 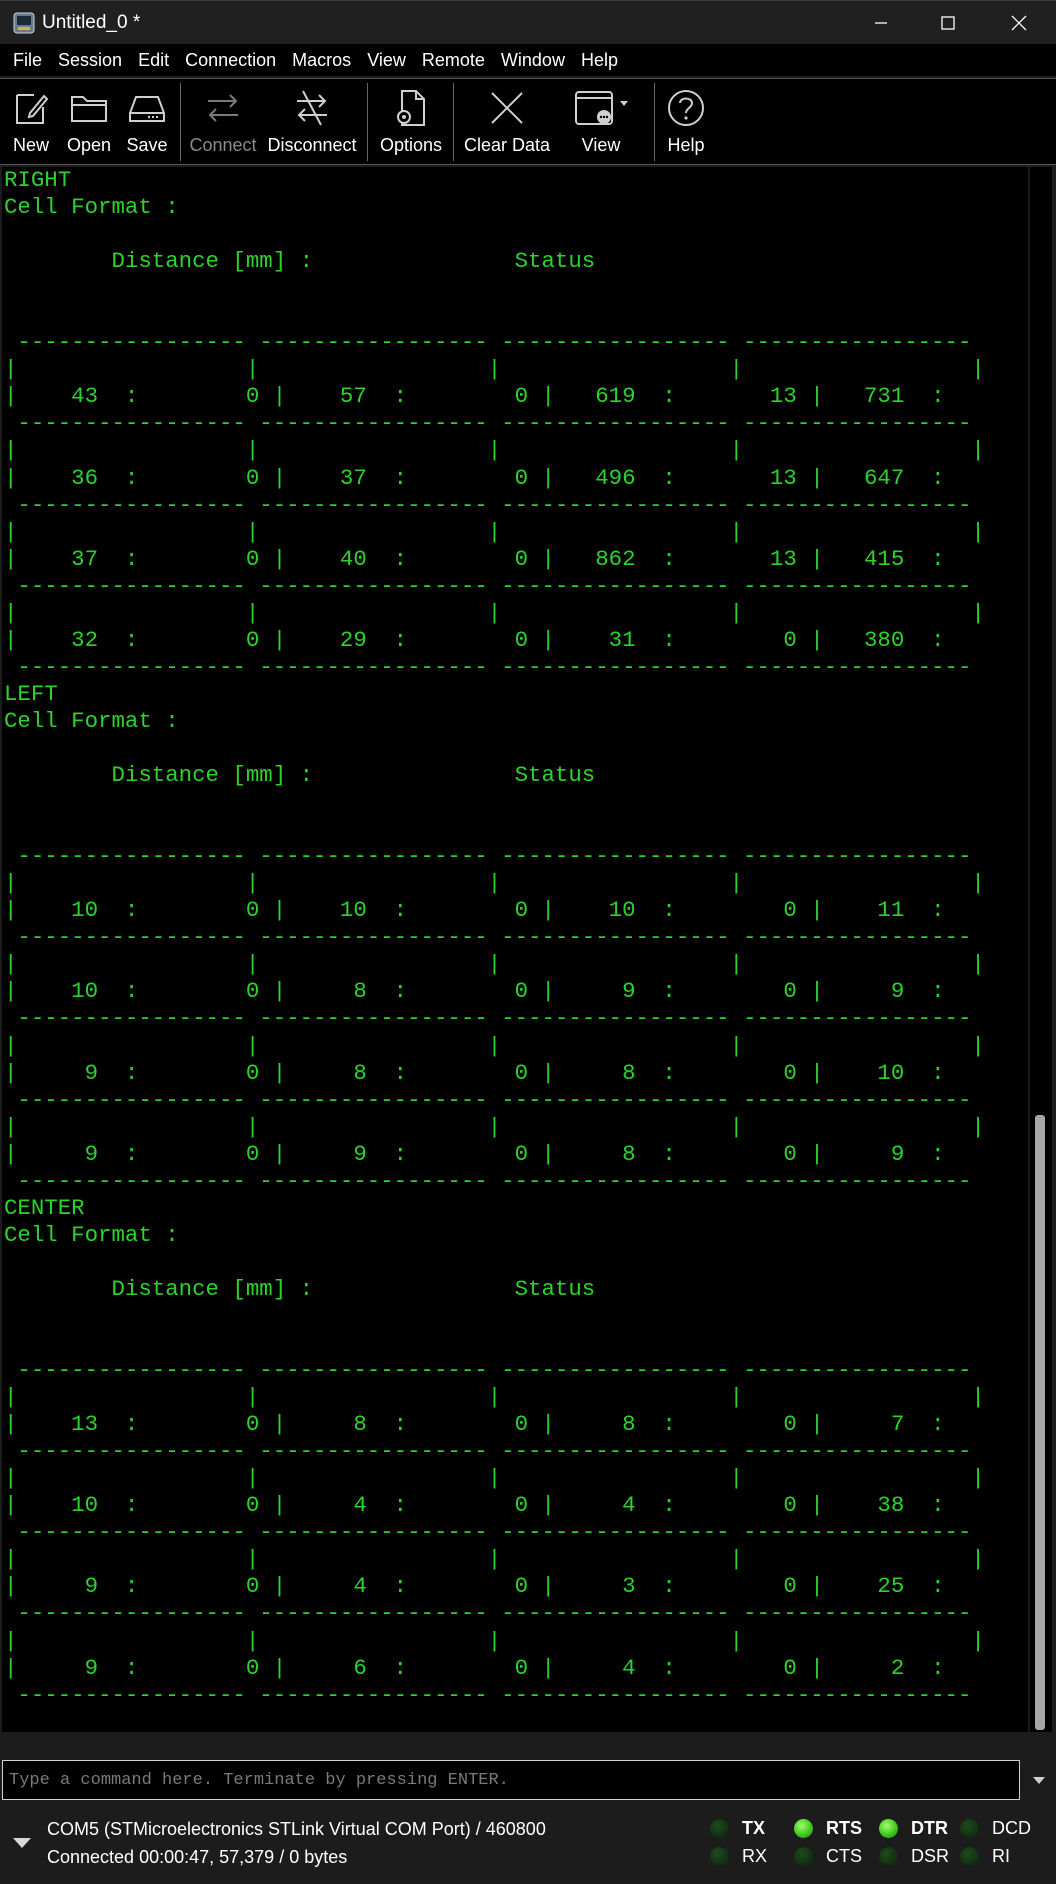 I want to click on disconnect-icon, so click(x=312, y=108).